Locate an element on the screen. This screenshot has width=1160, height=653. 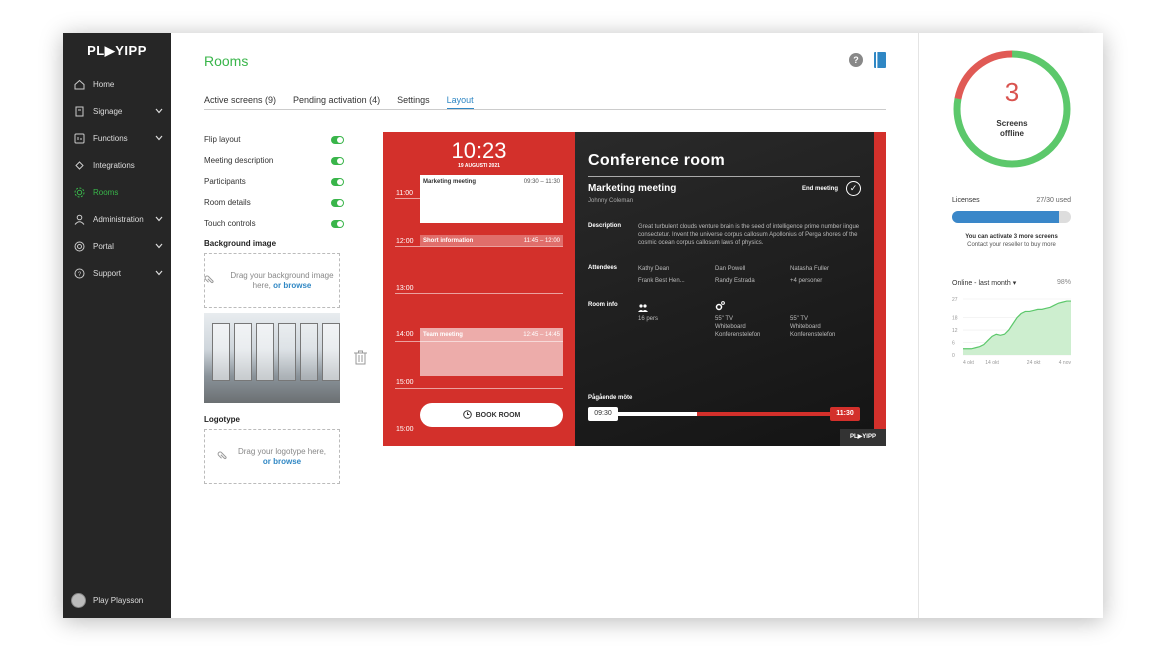
sidebar-item-administration: Administration is located at coordinates (117, 219).